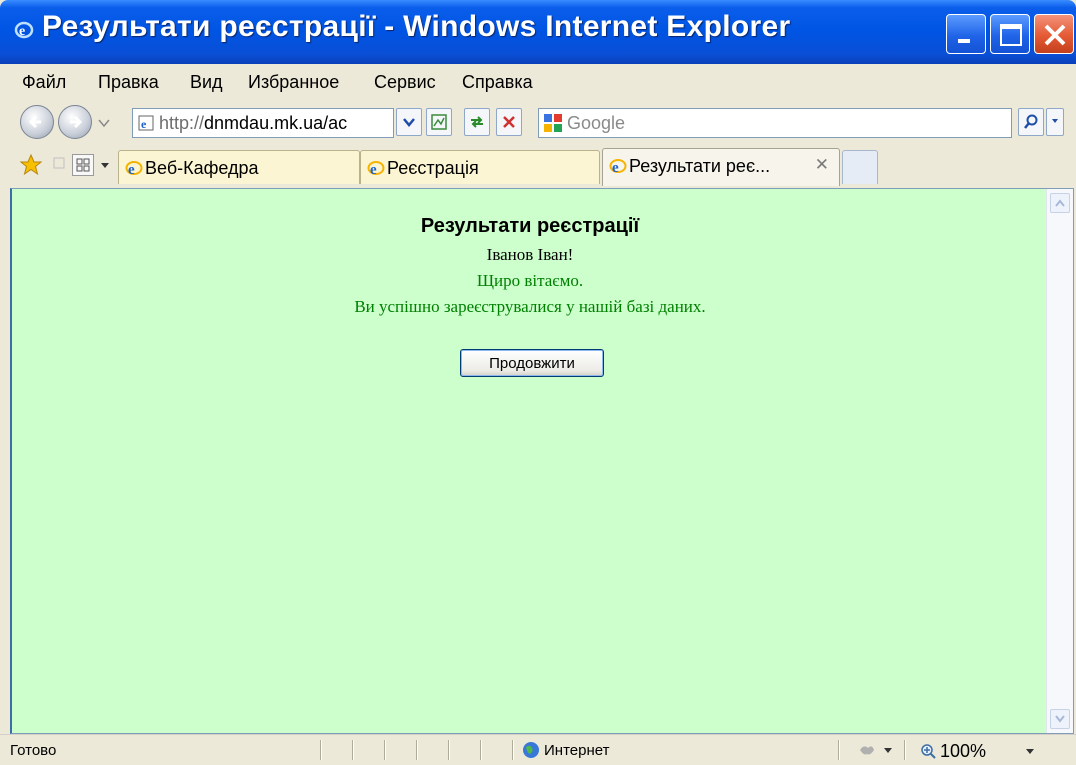 Image resolution: width=1076 pixels, height=765 pixels. I want to click on back-icon, so click(34, 122).